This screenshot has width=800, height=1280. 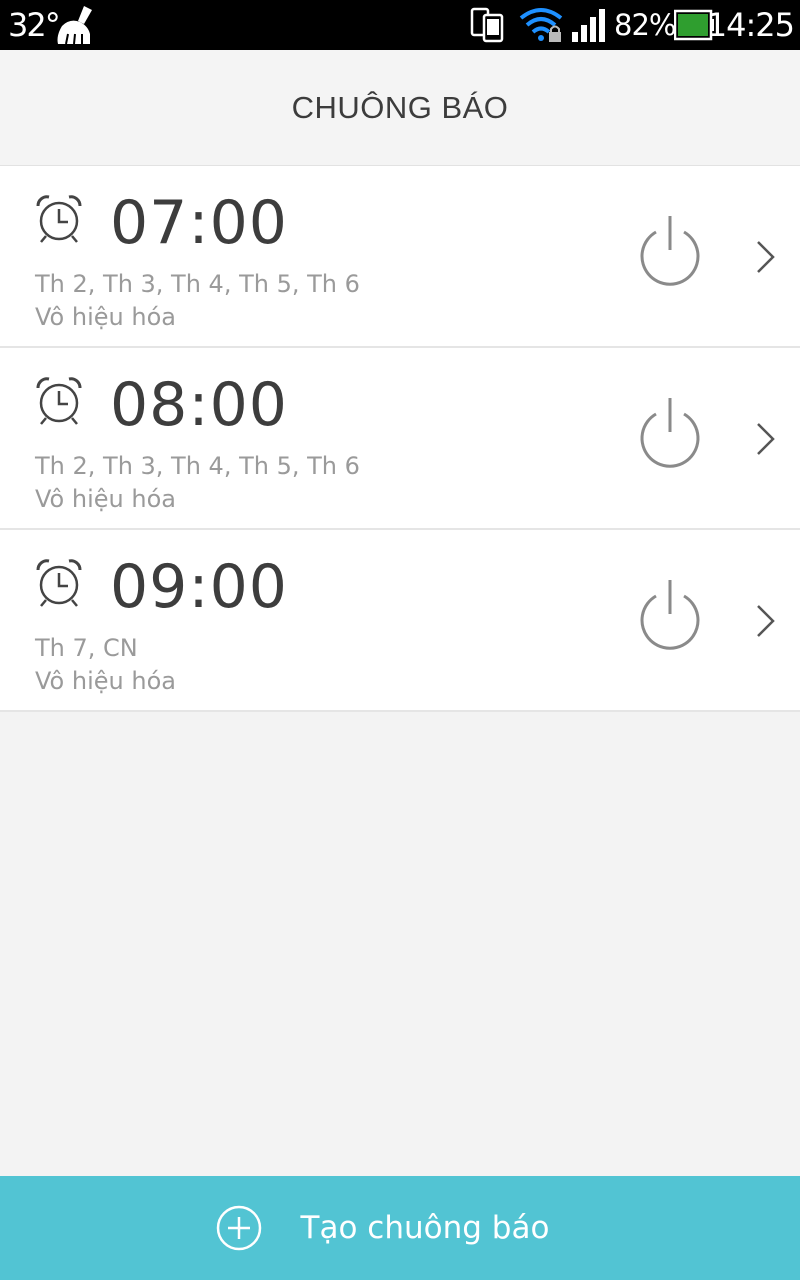 I want to click on plus-circle-icon, so click(x=238, y=1228).